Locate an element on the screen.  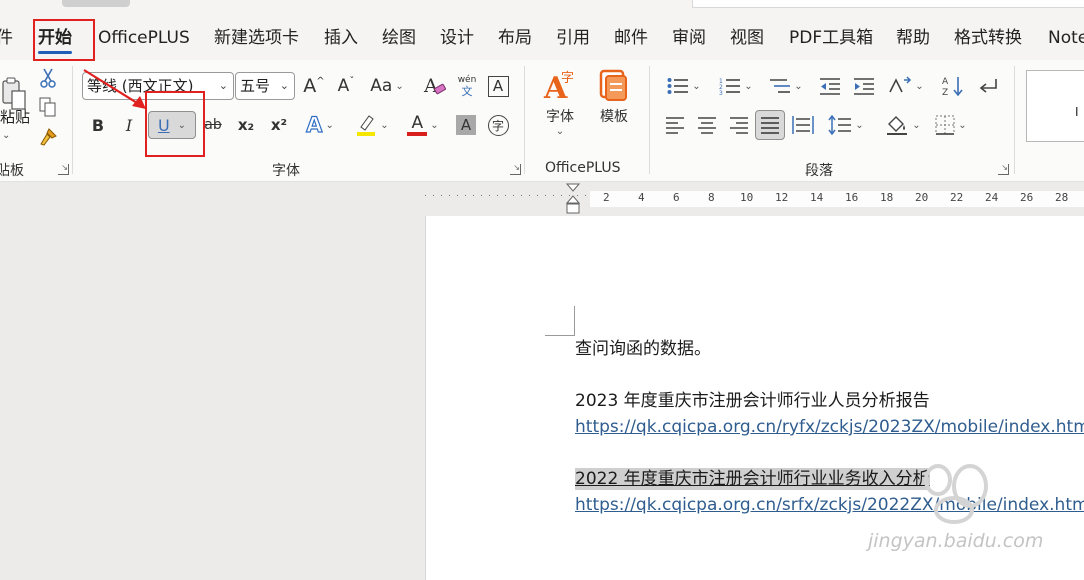
align-right-button is located at coordinates (739, 125).